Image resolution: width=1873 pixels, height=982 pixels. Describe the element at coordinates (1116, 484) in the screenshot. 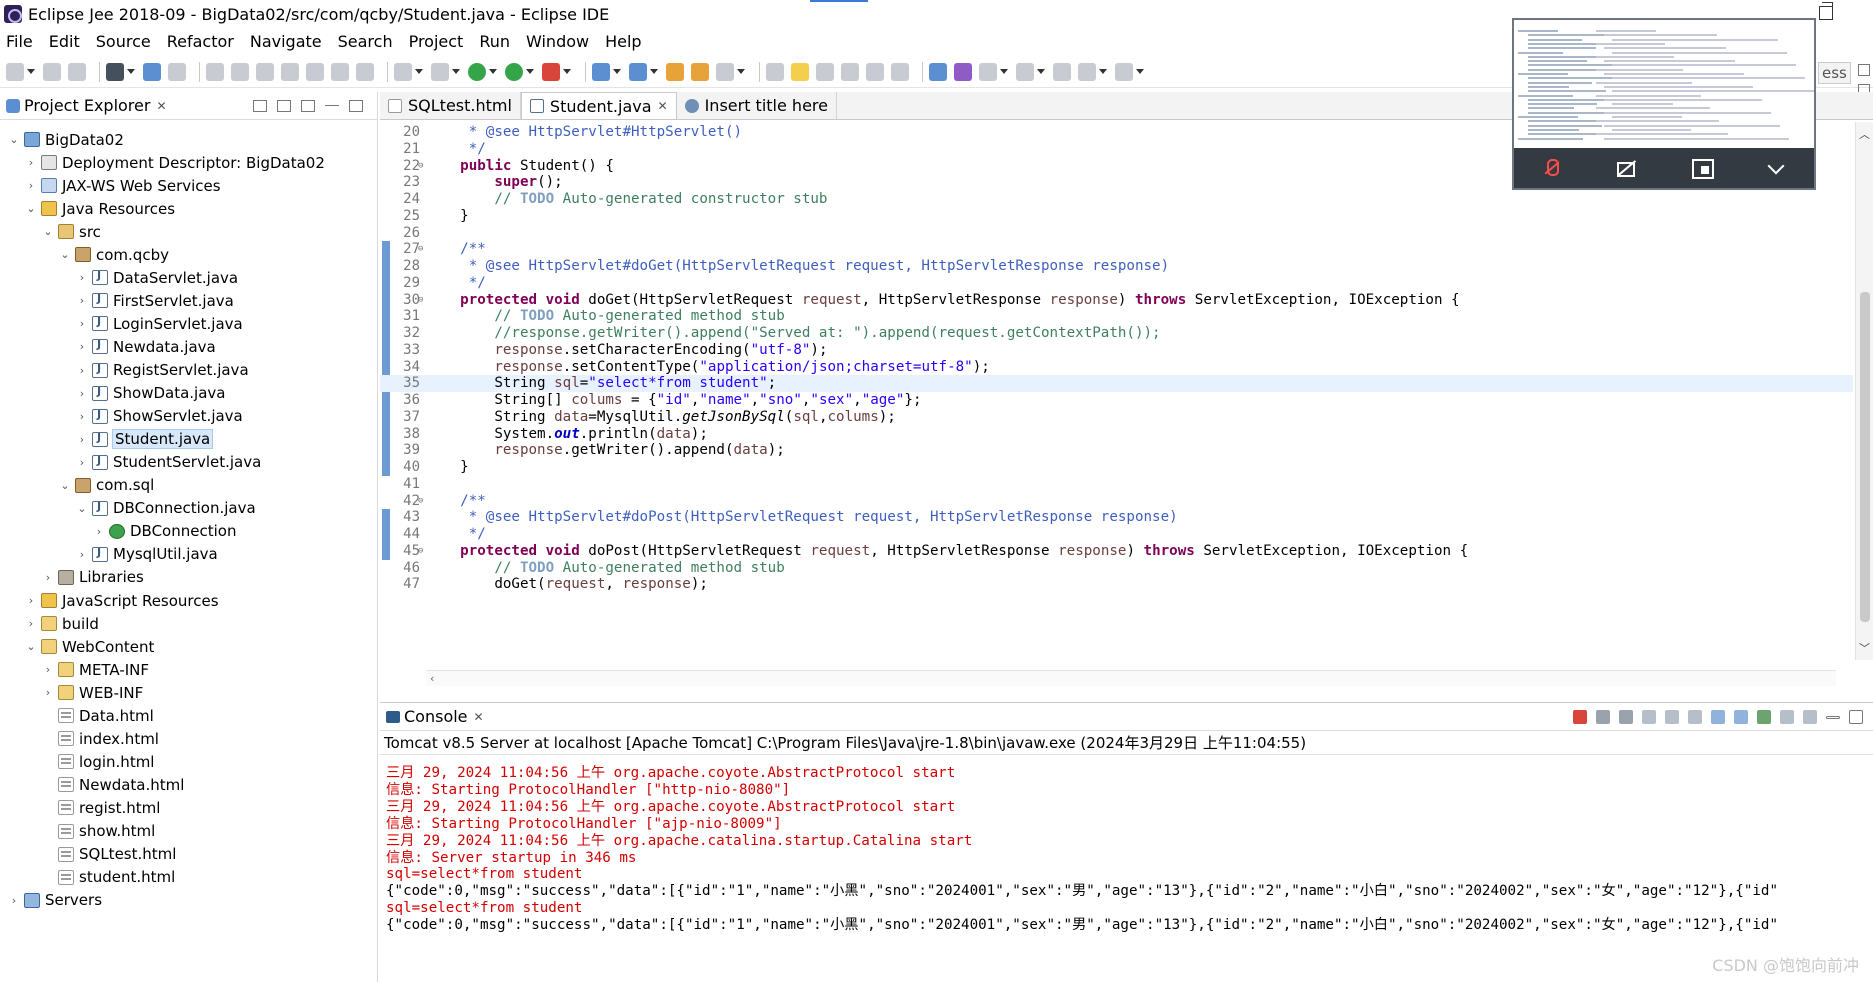

I see `code-line: 41` at that location.